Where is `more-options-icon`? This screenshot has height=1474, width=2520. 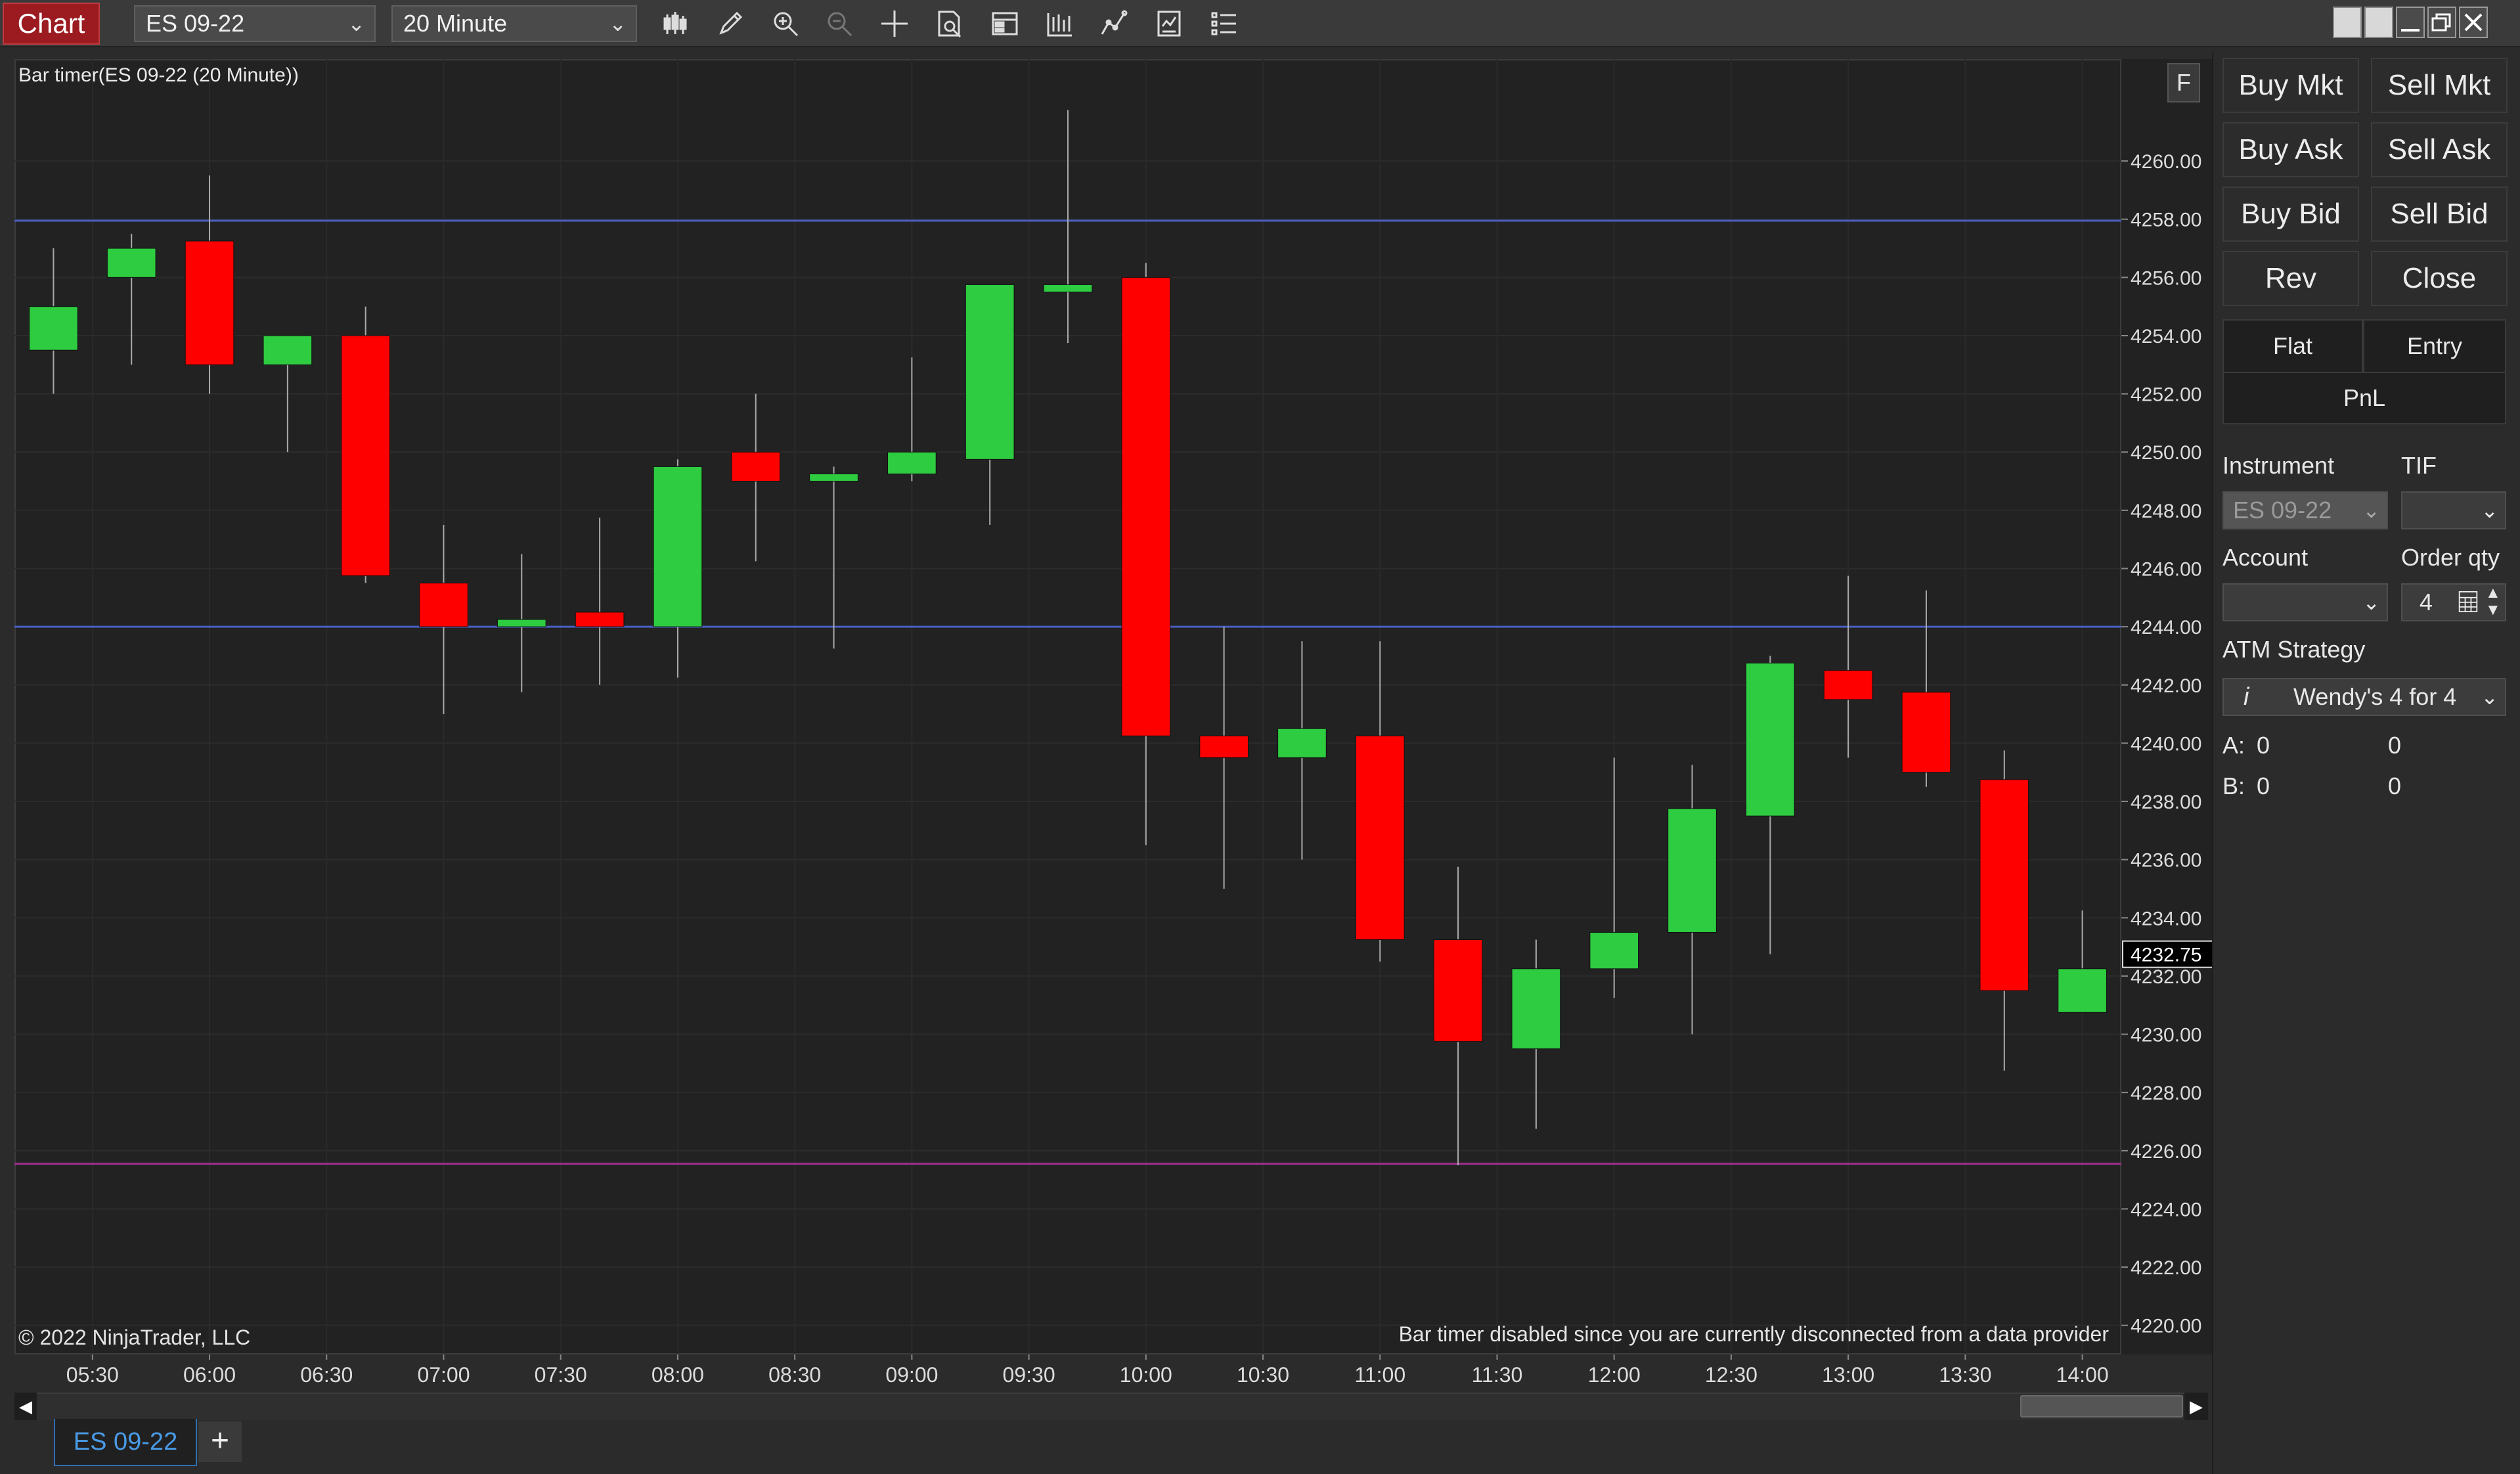
more-options-icon is located at coordinates (1224, 23).